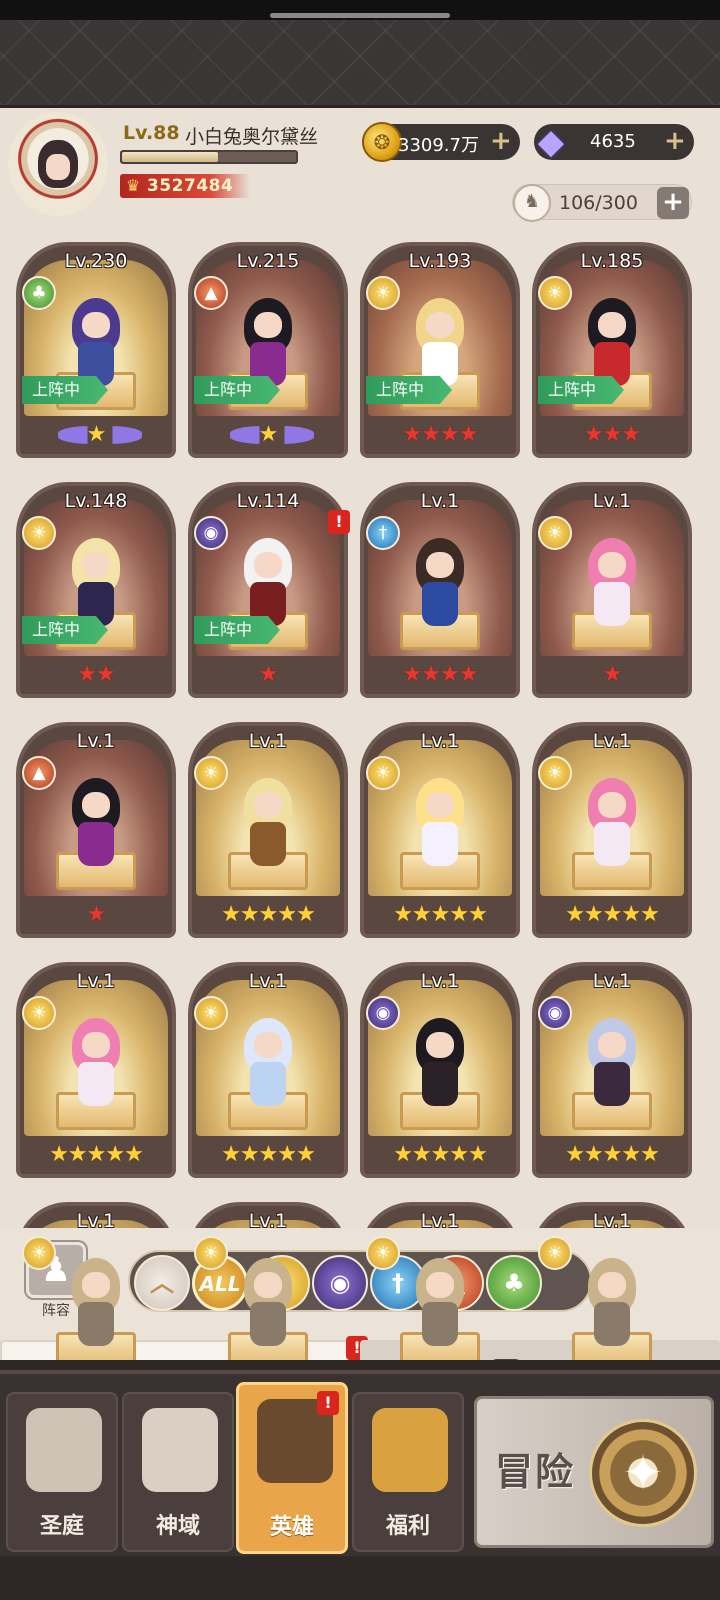 The width and height of the screenshot is (720, 1600). What do you see at coordinates (162, 1283) in the screenshot?
I see `collapse-filter-icon: ︿` at bounding box center [162, 1283].